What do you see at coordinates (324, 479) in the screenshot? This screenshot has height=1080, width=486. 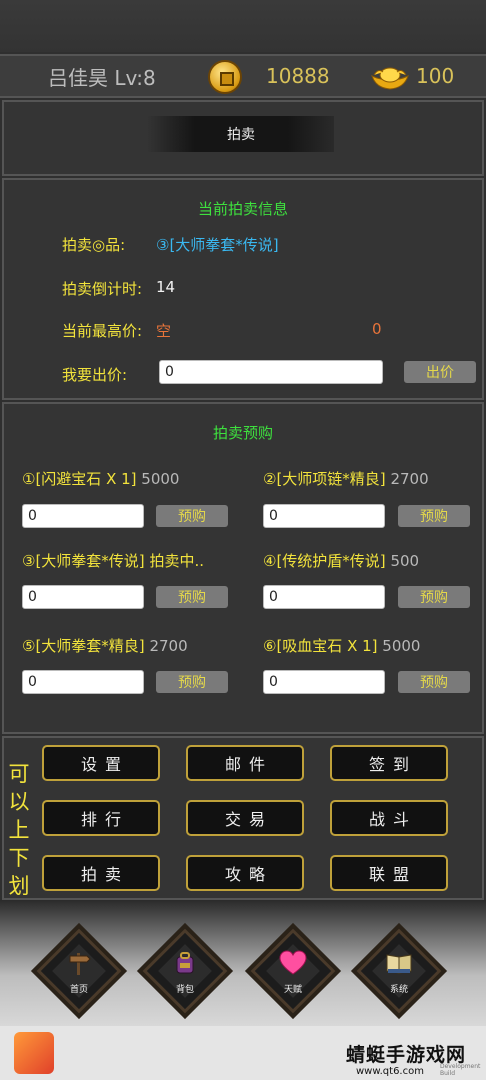 I see `preorder-item-name: ②[大师项链*精良]` at bounding box center [324, 479].